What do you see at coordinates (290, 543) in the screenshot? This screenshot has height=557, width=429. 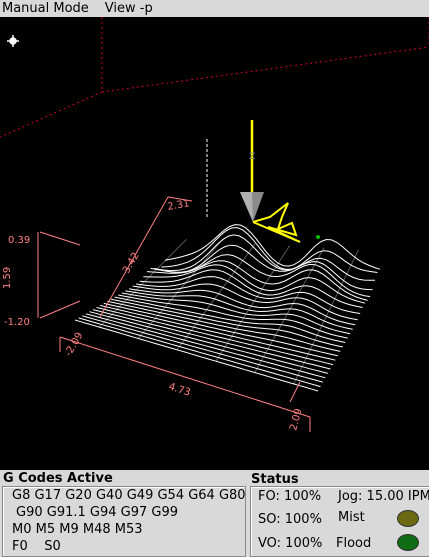 I see `velocity-override: VO: 100%` at bounding box center [290, 543].